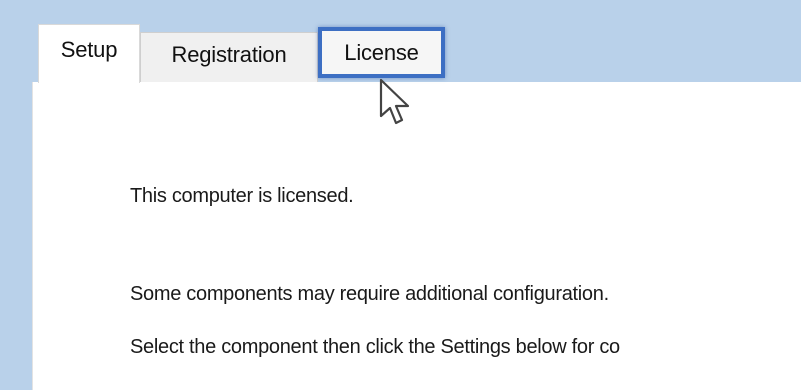  Describe the element at coordinates (16, 195) in the screenshot. I see `window-left-border` at that location.